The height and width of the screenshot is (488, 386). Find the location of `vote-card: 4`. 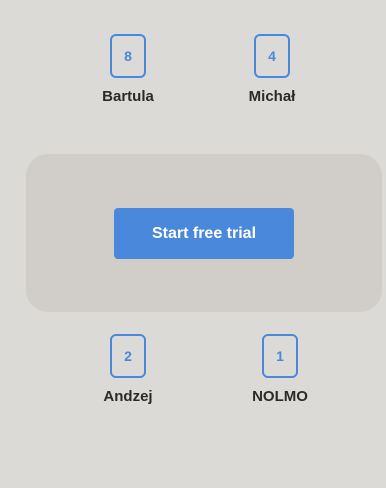

vote-card: 4 is located at coordinates (272, 56).